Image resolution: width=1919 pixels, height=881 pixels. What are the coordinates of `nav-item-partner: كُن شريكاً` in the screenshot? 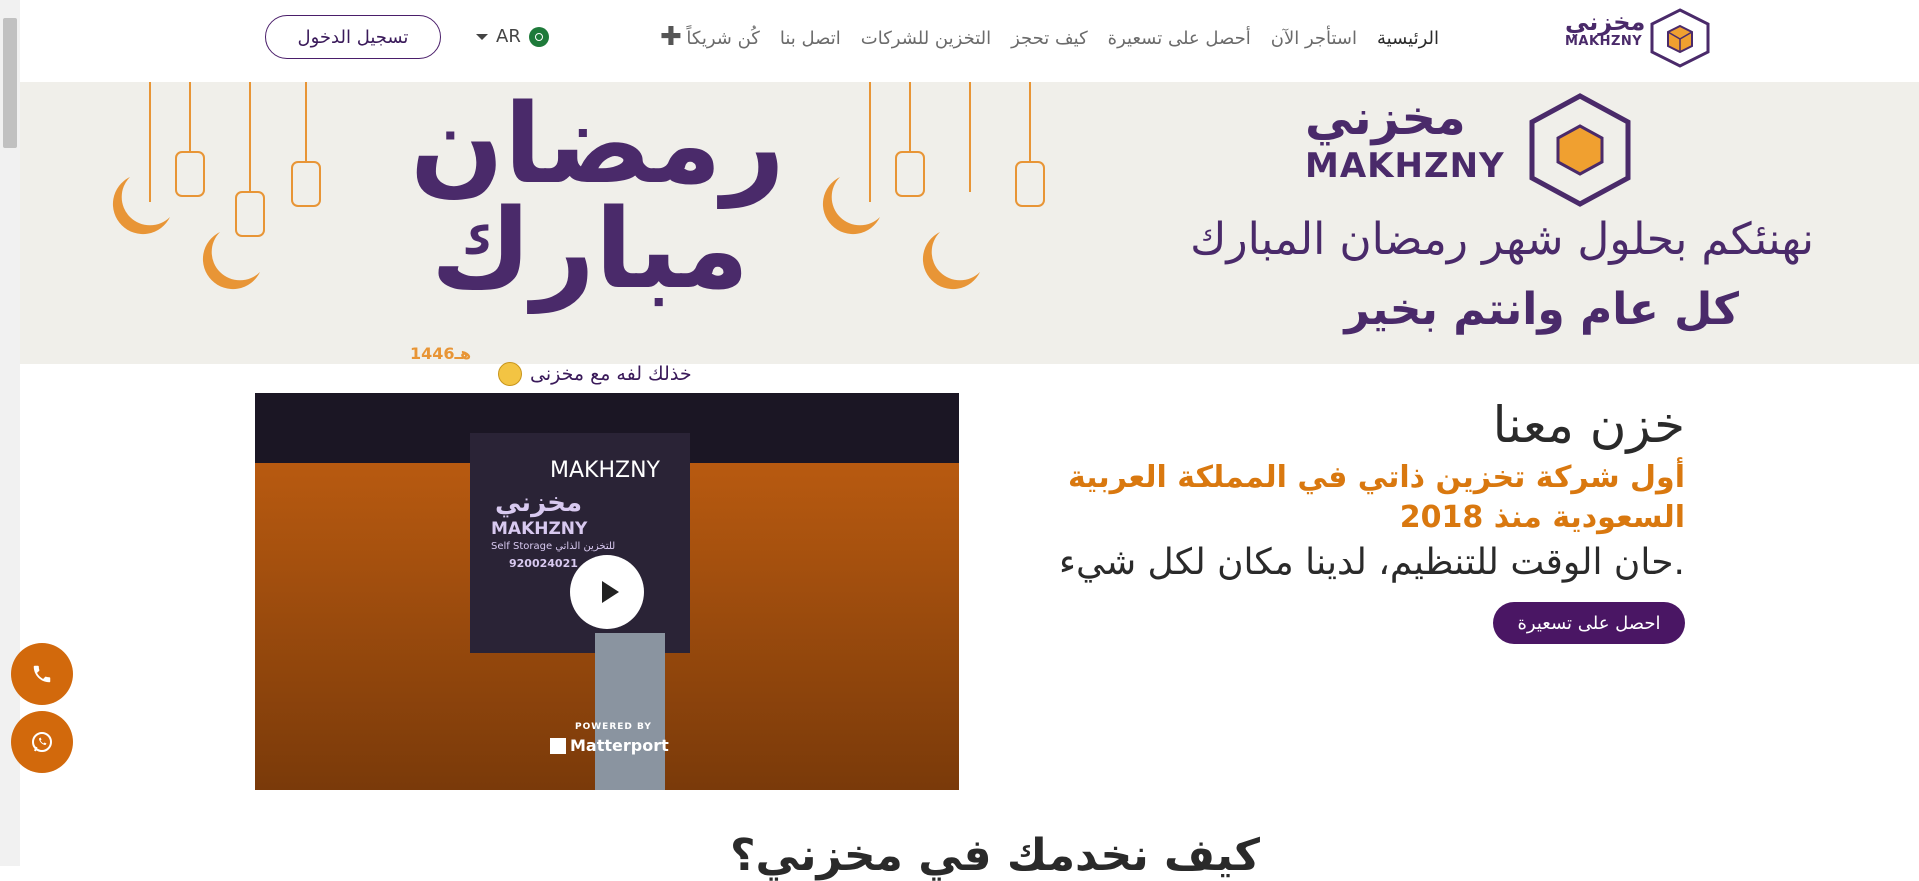 It's located at (722, 39).